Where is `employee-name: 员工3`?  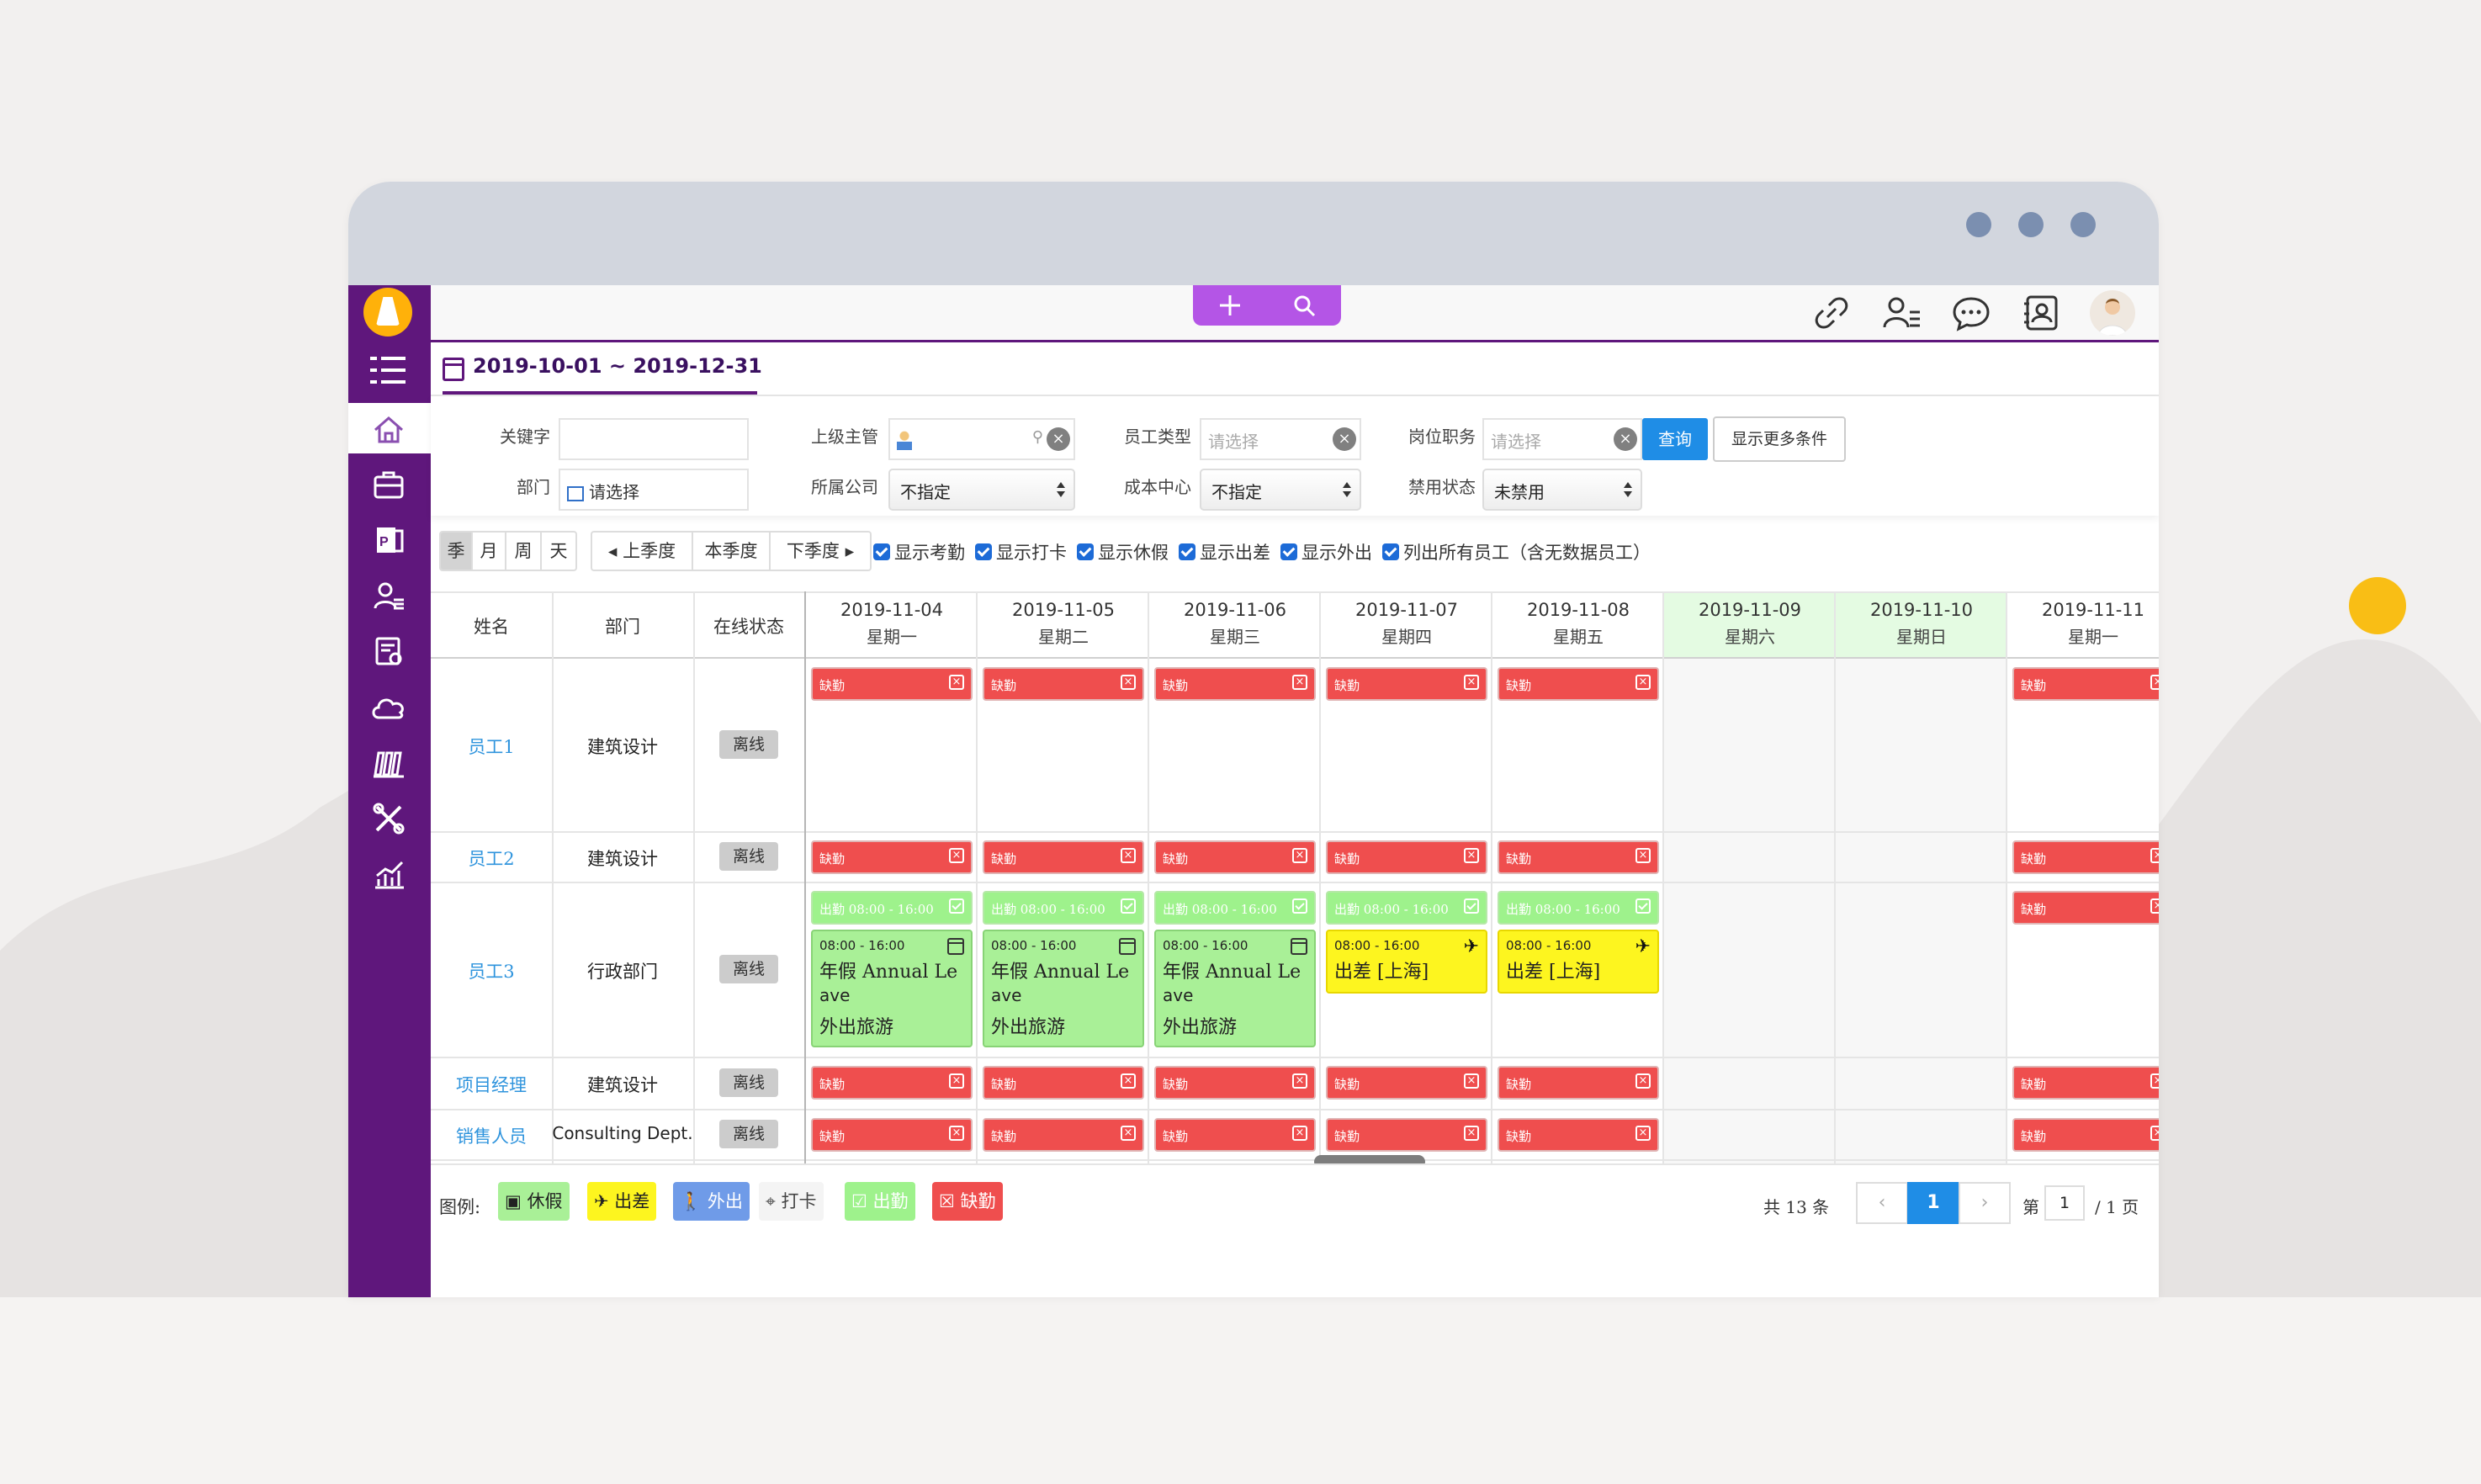
employee-name: 员工3 is located at coordinates (491, 970).